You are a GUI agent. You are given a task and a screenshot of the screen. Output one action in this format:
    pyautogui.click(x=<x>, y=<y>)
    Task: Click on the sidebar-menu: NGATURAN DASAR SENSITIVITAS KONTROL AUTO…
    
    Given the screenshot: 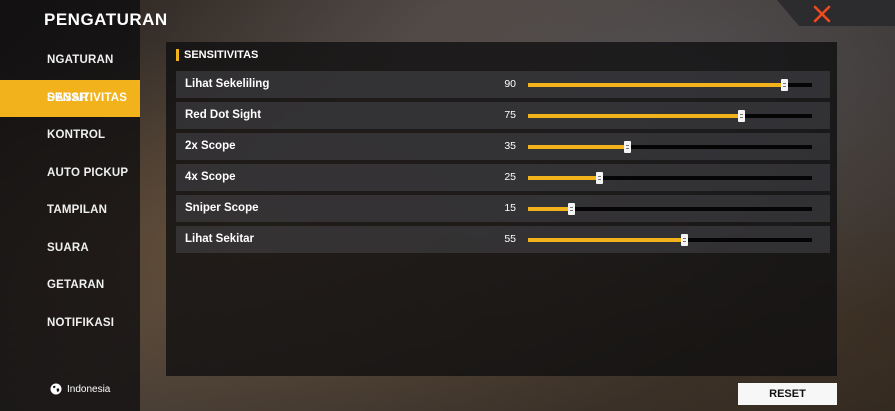 What is the action you would take?
    pyautogui.click(x=70, y=192)
    